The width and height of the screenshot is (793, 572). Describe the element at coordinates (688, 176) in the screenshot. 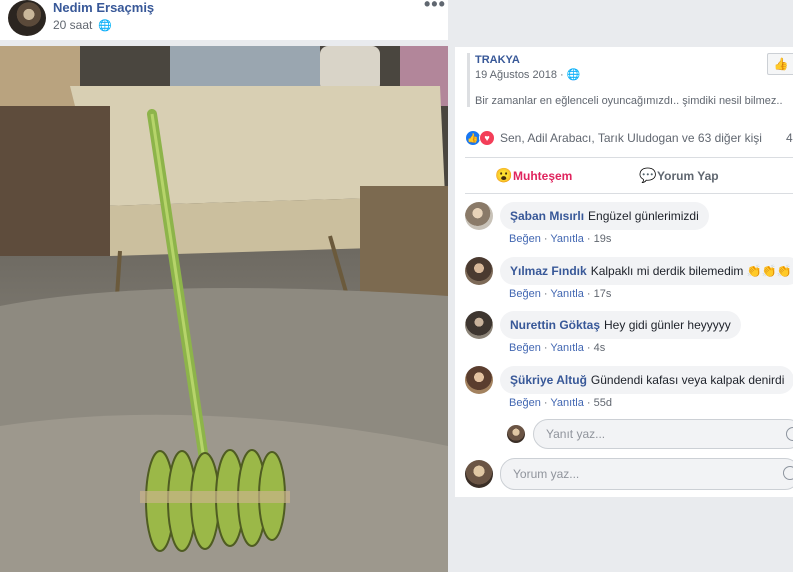

I see `comment-label: Yorum Yap` at that location.